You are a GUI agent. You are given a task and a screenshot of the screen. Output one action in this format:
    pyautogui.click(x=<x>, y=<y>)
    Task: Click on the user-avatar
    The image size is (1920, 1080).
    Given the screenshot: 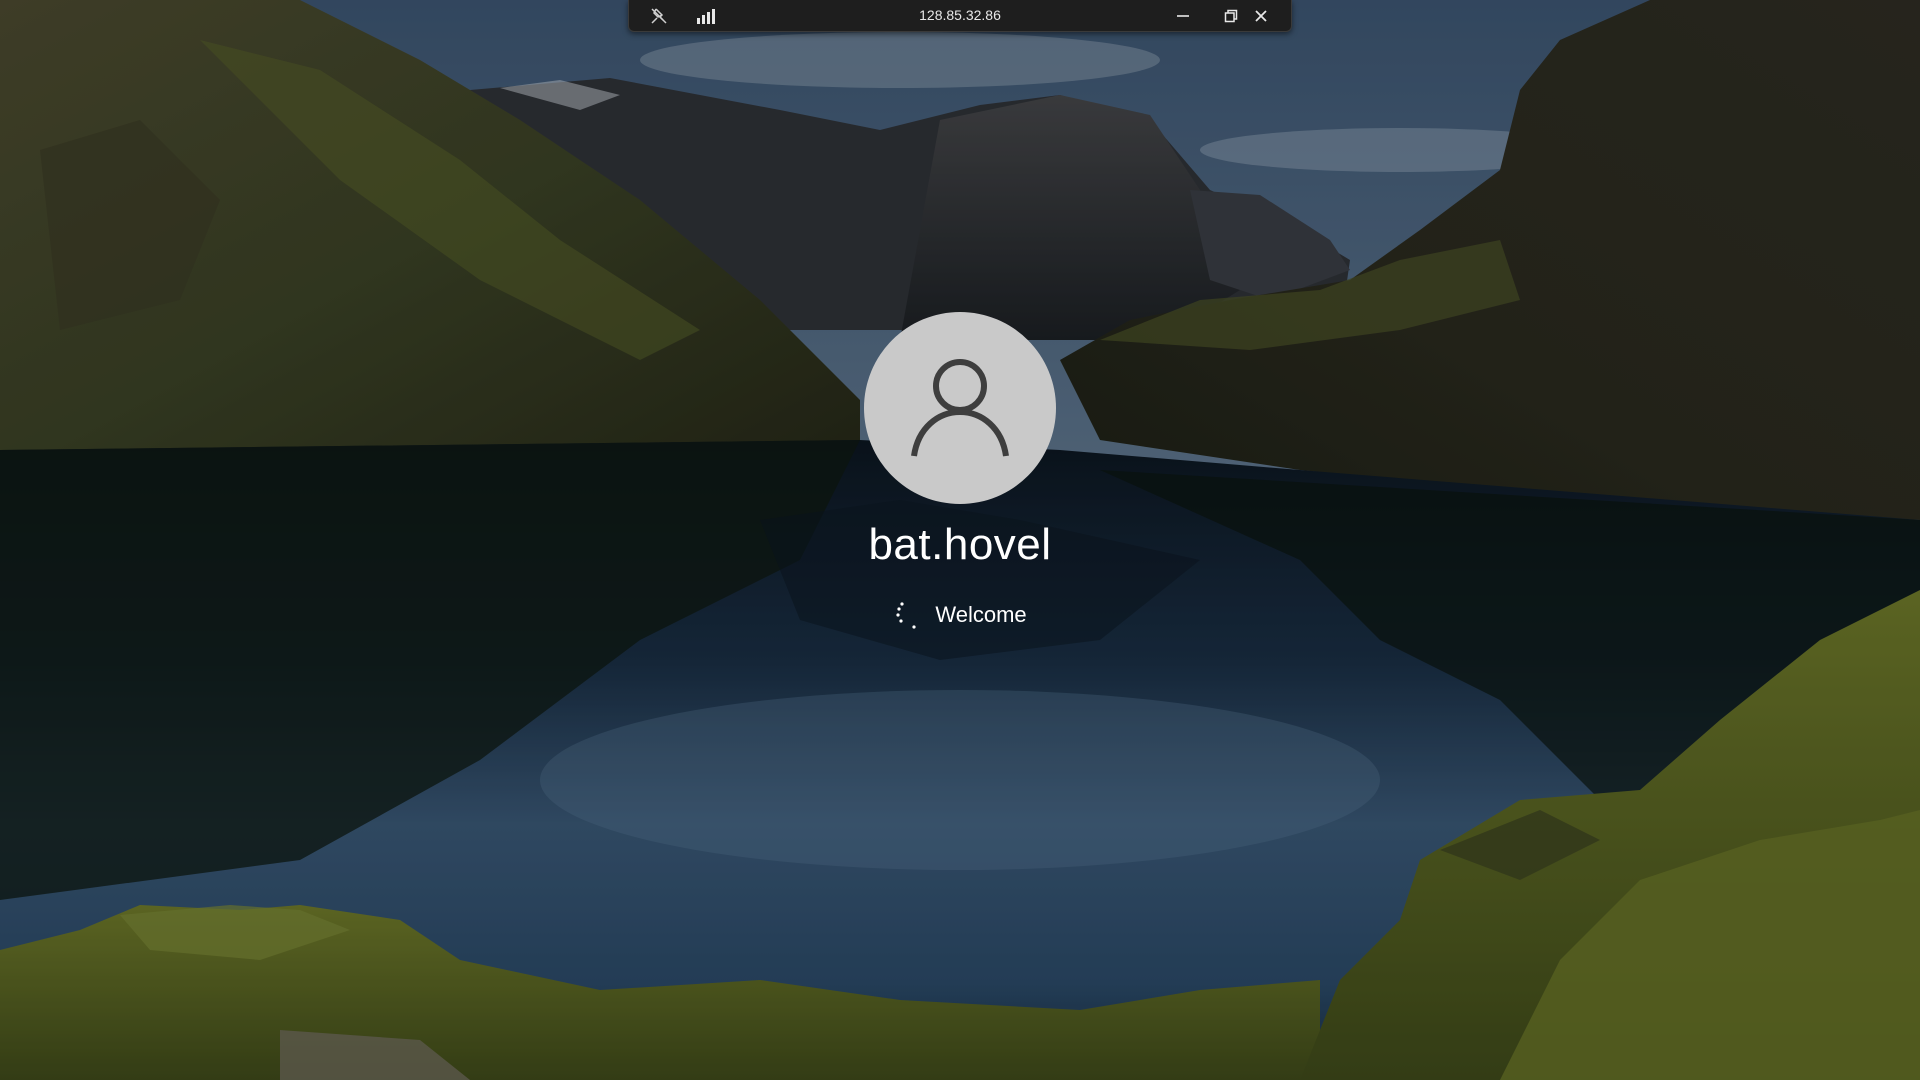 What is the action you would take?
    pyautogui.click(x=960, y=408)
    